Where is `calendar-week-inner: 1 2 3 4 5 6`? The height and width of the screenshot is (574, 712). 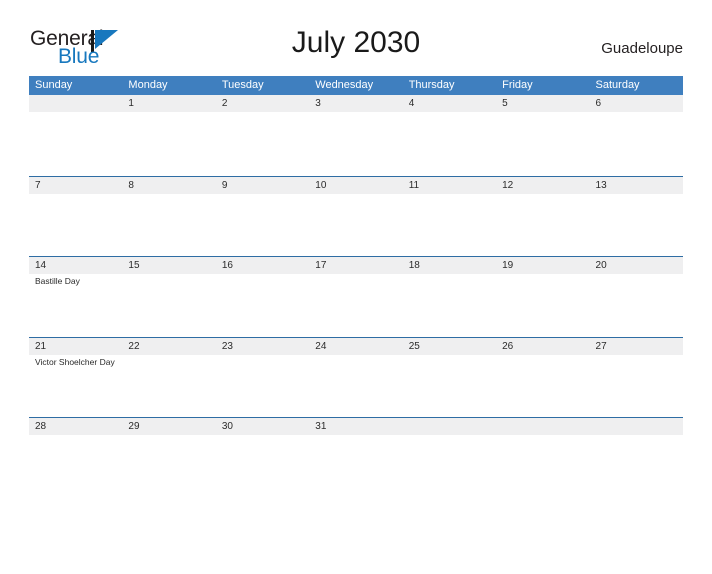 calendar-week-inner: 1 2 3 4 5 6 is located at coordinates (356, 135).